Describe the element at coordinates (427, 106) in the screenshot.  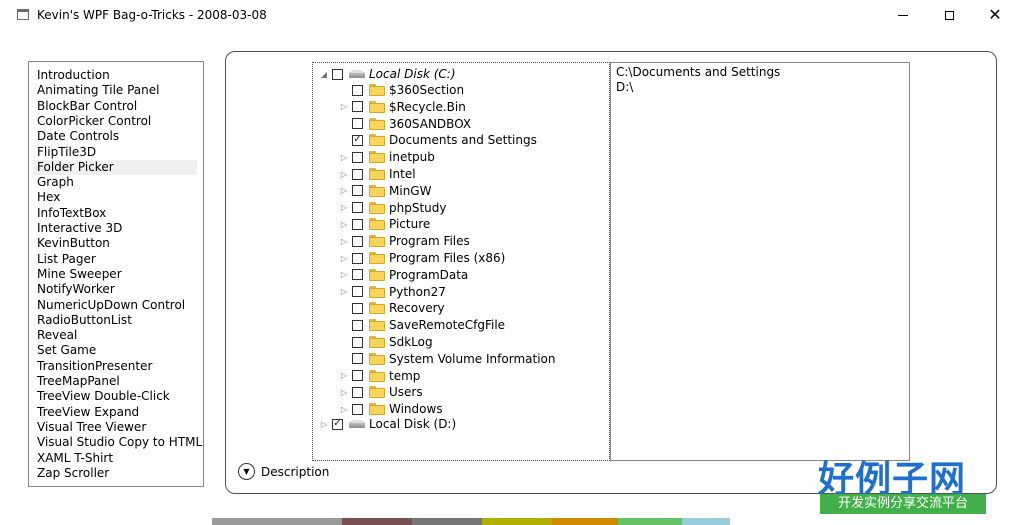
I see `tree-item-label: $Recycle.Bin` at that location.